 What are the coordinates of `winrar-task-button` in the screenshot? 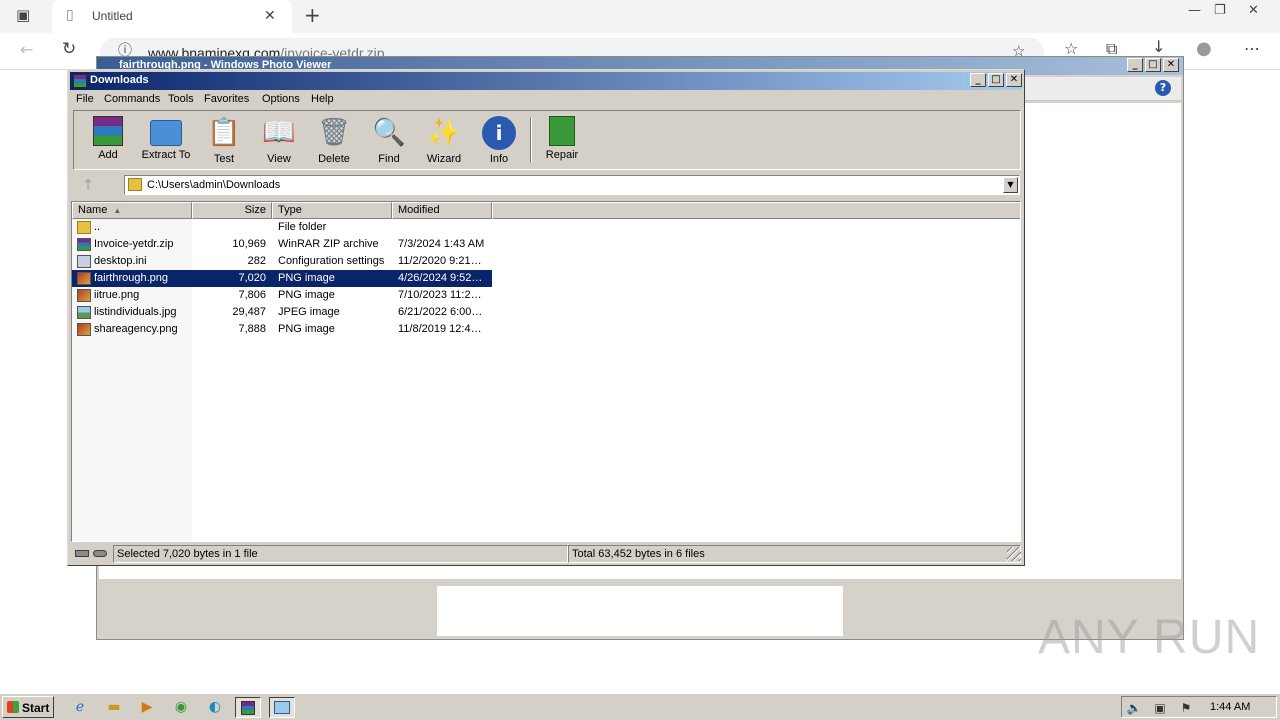 It's located at (248, 707).